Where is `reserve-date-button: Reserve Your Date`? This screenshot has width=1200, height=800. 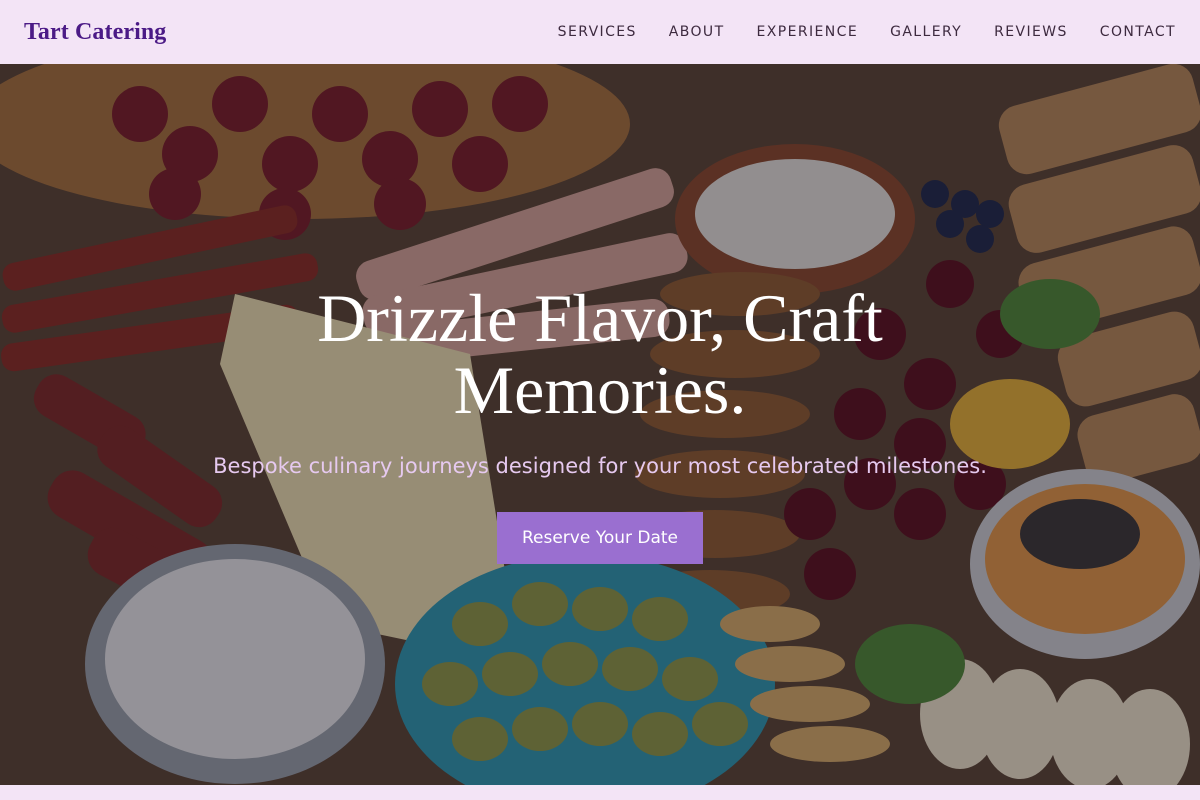
reserve-date-button: Reserve Your Date is located at coordinates (600, 538).